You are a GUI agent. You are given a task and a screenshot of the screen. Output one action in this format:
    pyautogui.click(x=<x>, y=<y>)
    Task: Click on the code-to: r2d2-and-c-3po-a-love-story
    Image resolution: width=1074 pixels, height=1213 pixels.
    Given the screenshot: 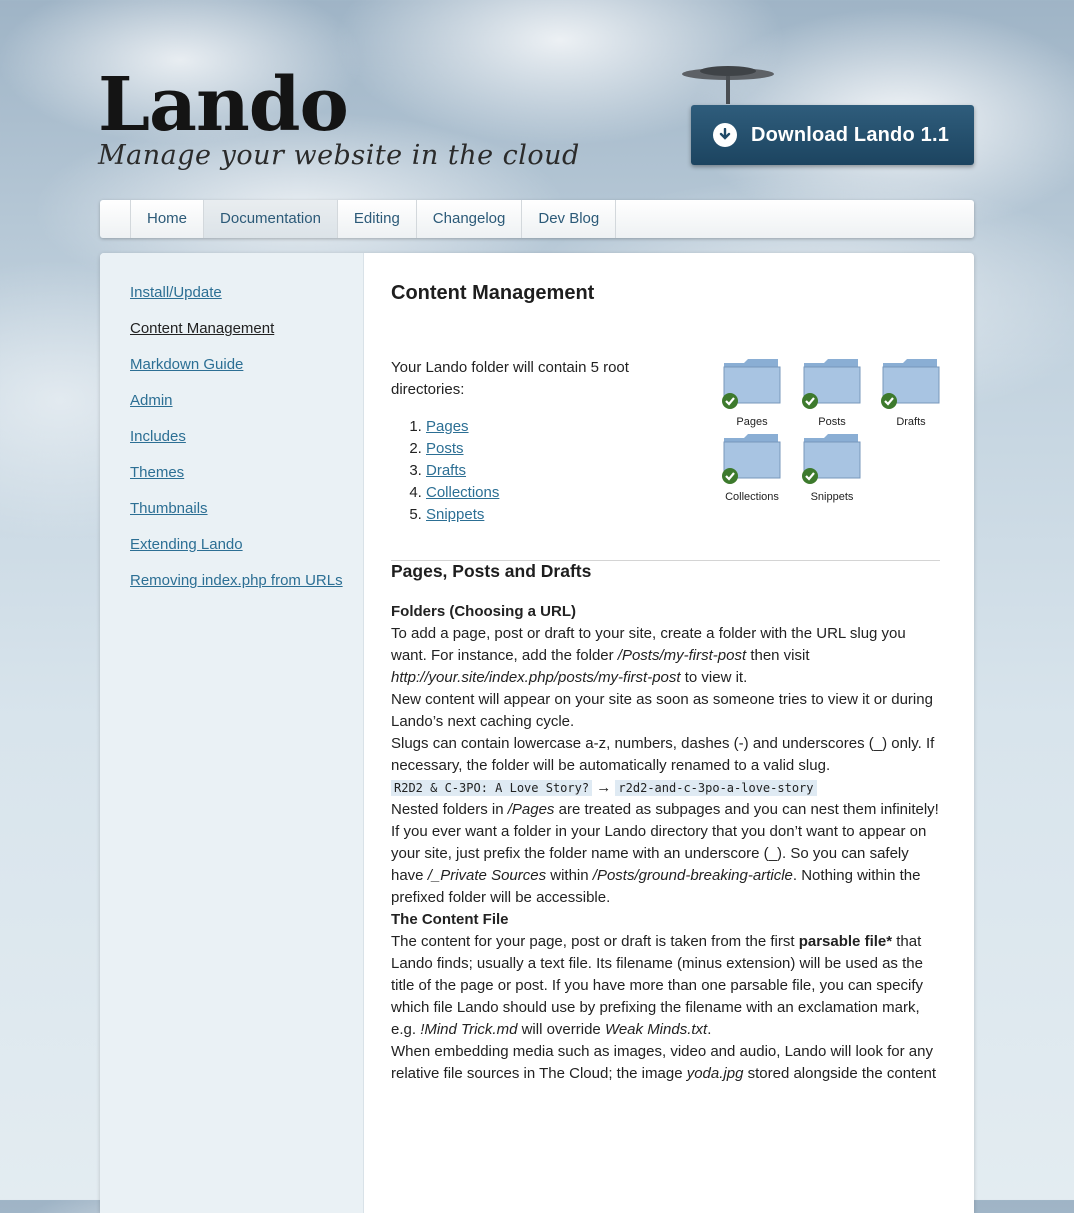 What is the action you would take?
    pyautogui.click(x=716, y=788)
    